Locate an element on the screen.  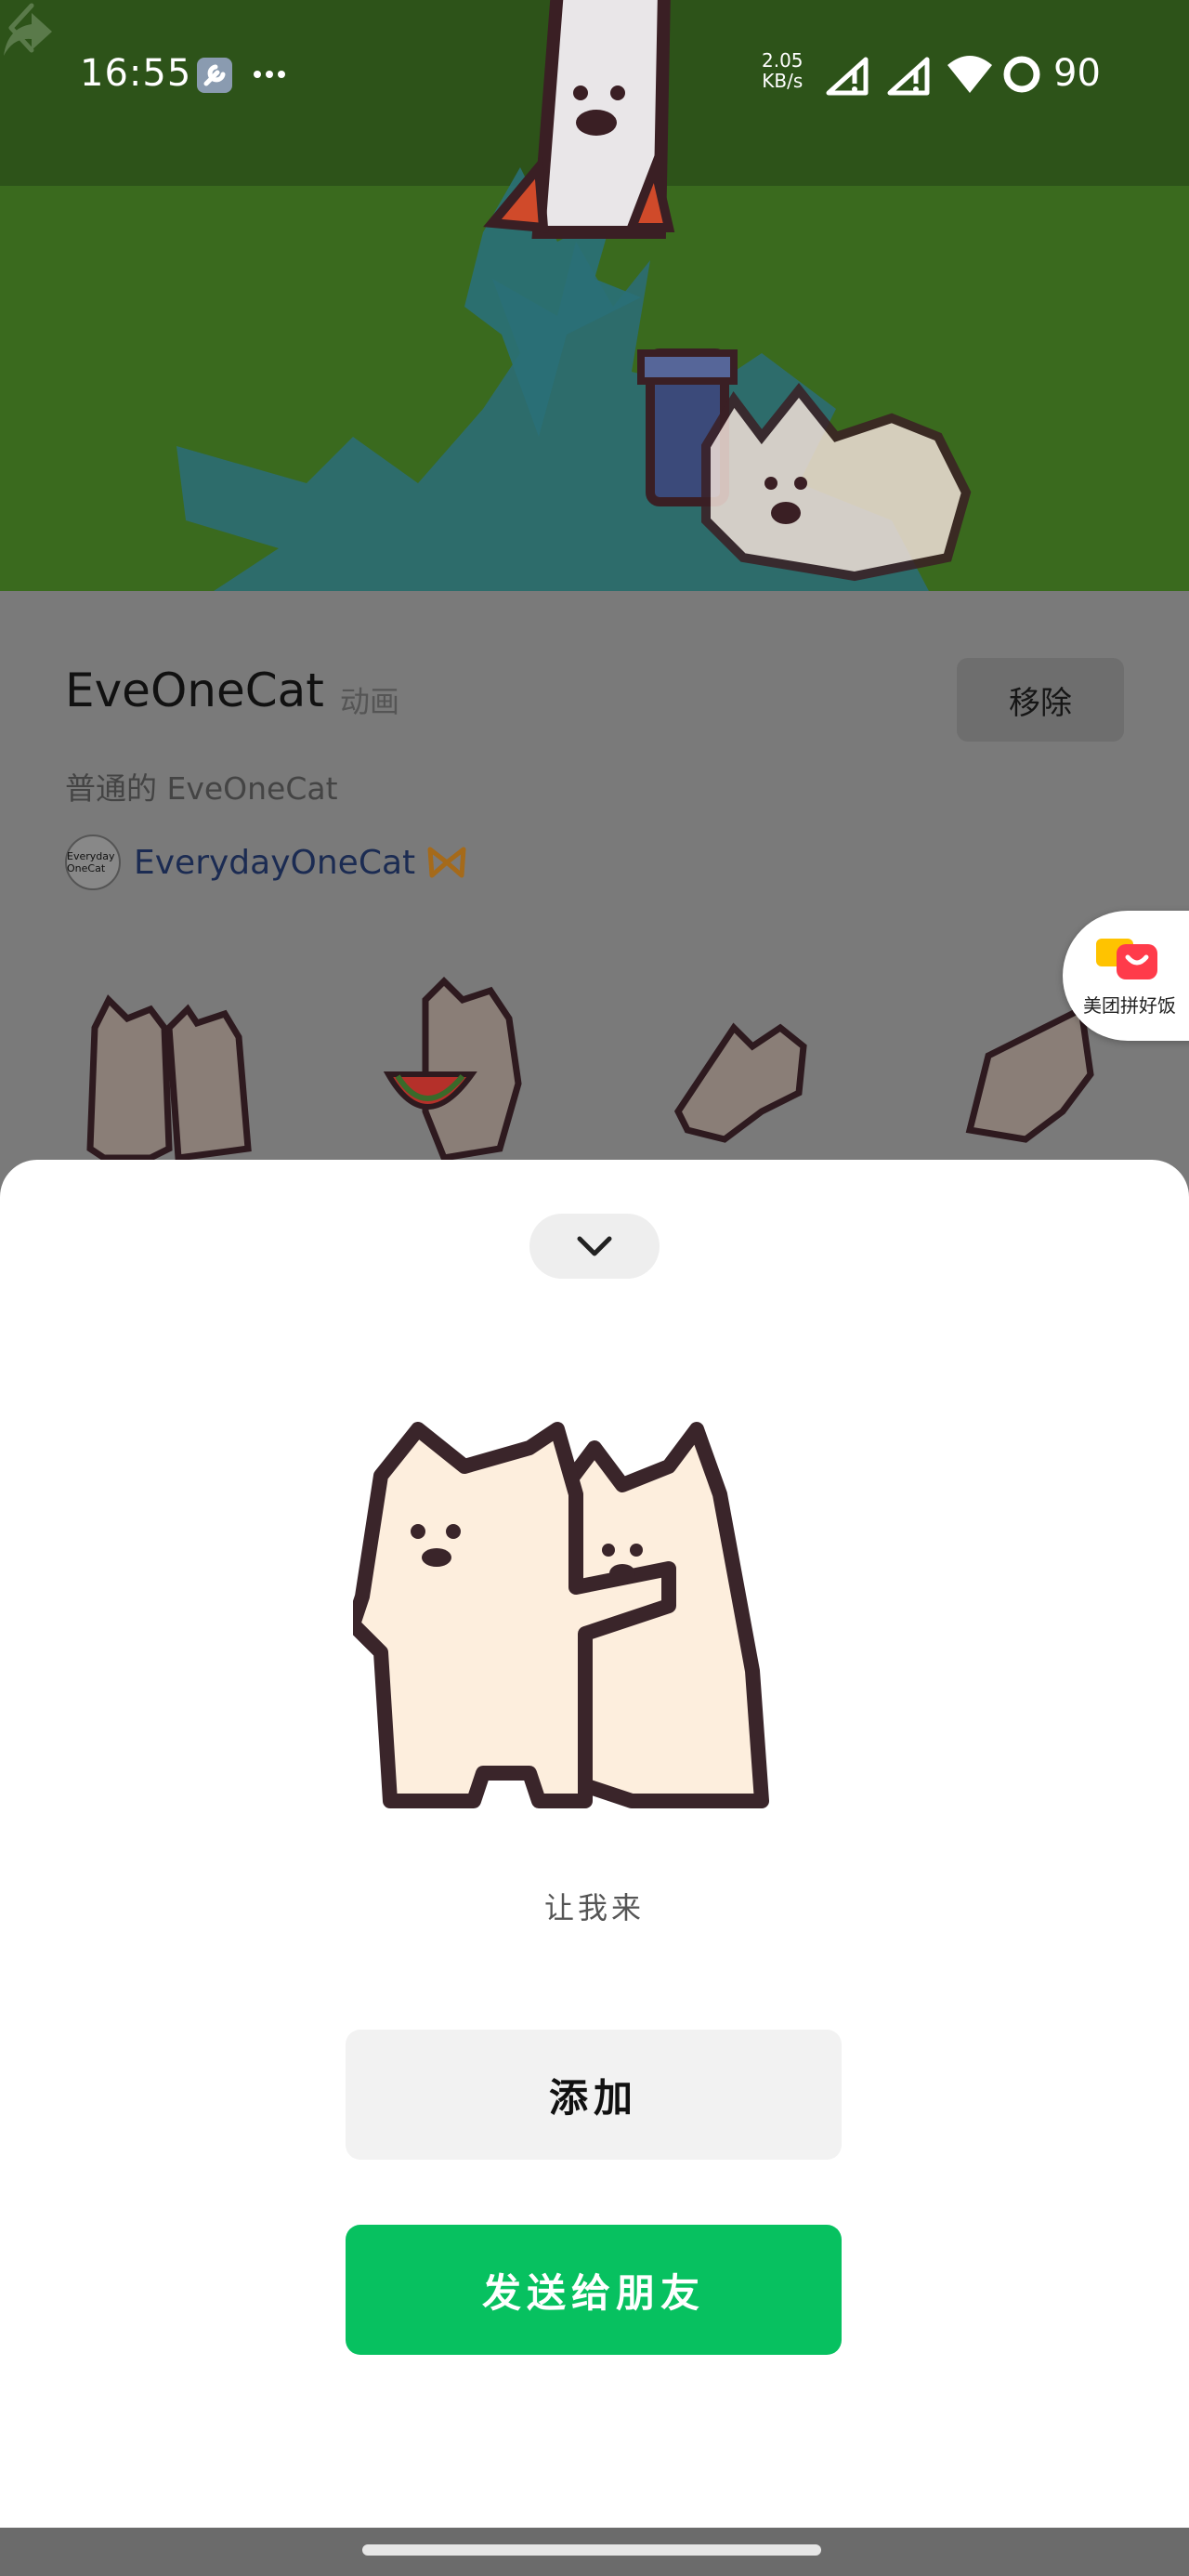
send-to-friend-button: 发送给朋友 is located at coordinates (594, 2290).